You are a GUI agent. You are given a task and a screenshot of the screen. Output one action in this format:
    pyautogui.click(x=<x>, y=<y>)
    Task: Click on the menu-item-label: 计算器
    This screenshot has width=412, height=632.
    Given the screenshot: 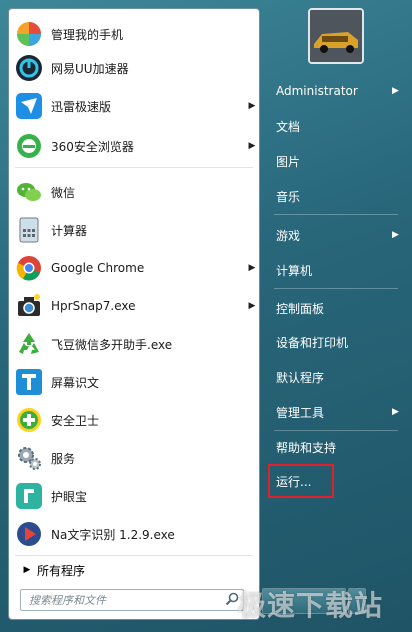 What is the action you would take?
    pyautogui.click(x=69, y=230)
    